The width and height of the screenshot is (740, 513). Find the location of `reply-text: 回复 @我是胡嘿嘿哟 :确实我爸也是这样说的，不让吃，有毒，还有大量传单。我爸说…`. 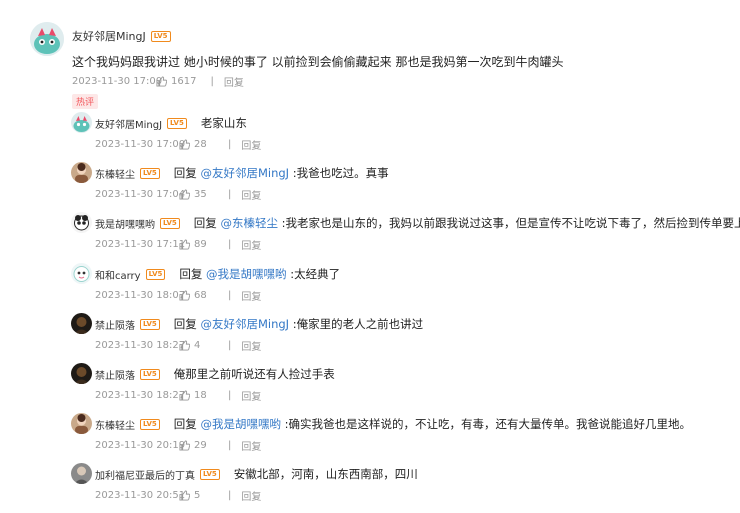

reply-text: 回复 @我是胡嘿嘿哟 :确实我爸也是这样说的，不让吃，有毒，还有大量传单。我爸说… is located at coordinates (432, 424).